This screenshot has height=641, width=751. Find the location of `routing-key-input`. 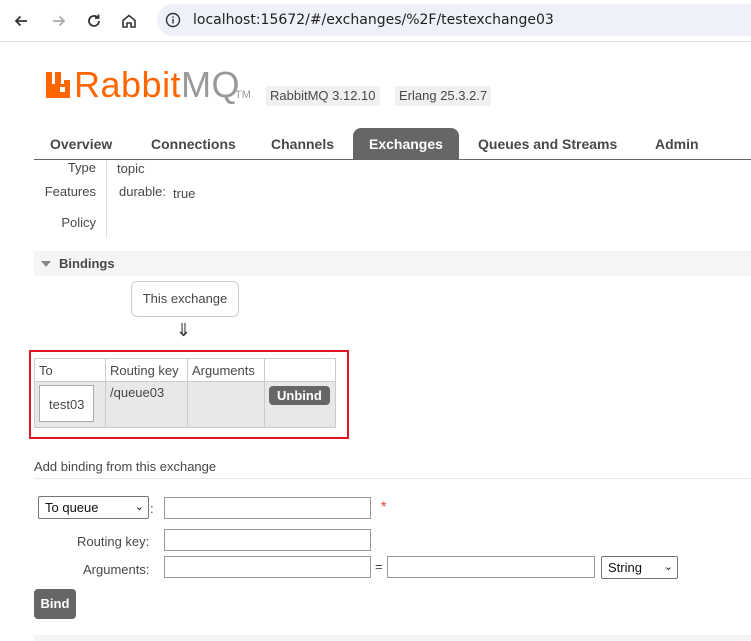

routing-key-input is located at coordinates (267, 540).